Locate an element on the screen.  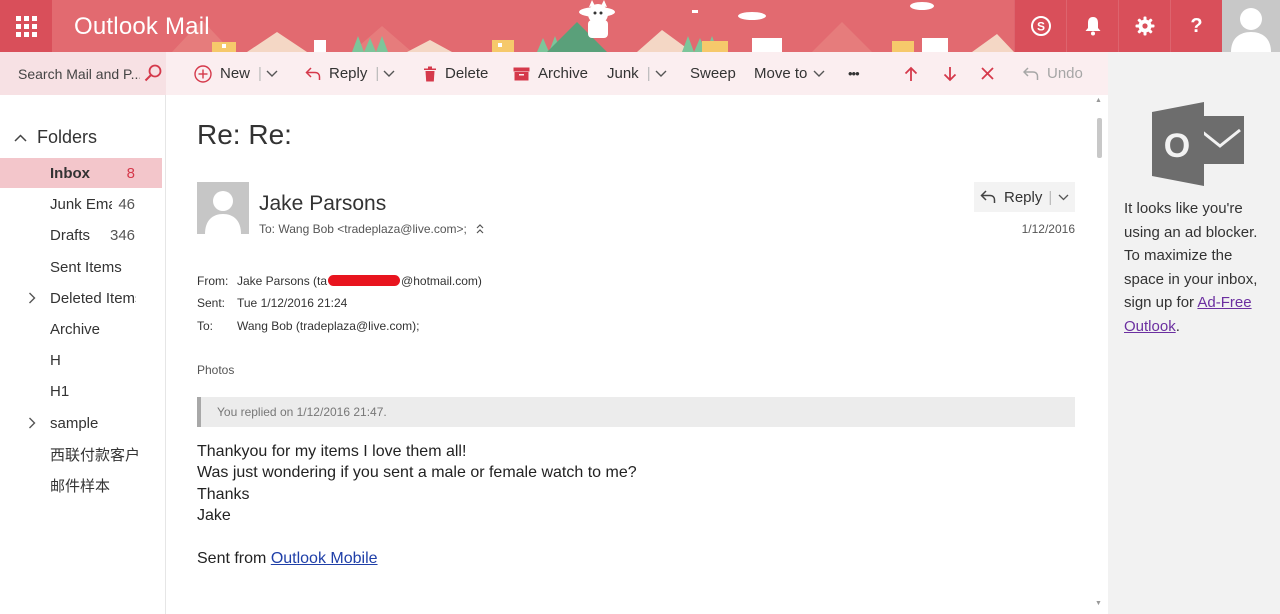
outlook-mobile-link: Outlook Mobile is located at coordinates (324, 558).